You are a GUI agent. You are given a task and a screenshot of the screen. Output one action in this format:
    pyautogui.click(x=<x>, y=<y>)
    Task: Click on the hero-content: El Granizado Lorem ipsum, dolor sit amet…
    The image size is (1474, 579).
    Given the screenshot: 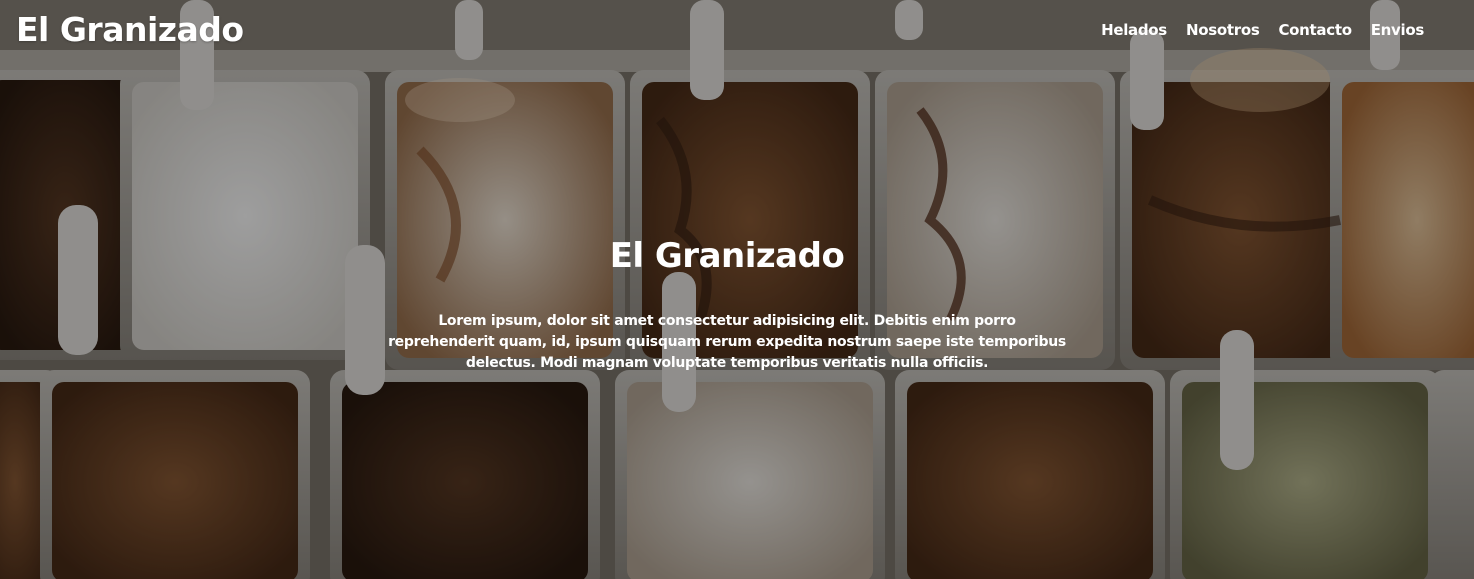 What is the action you would take?
    pyautogui.click(x=727, y=303)
    